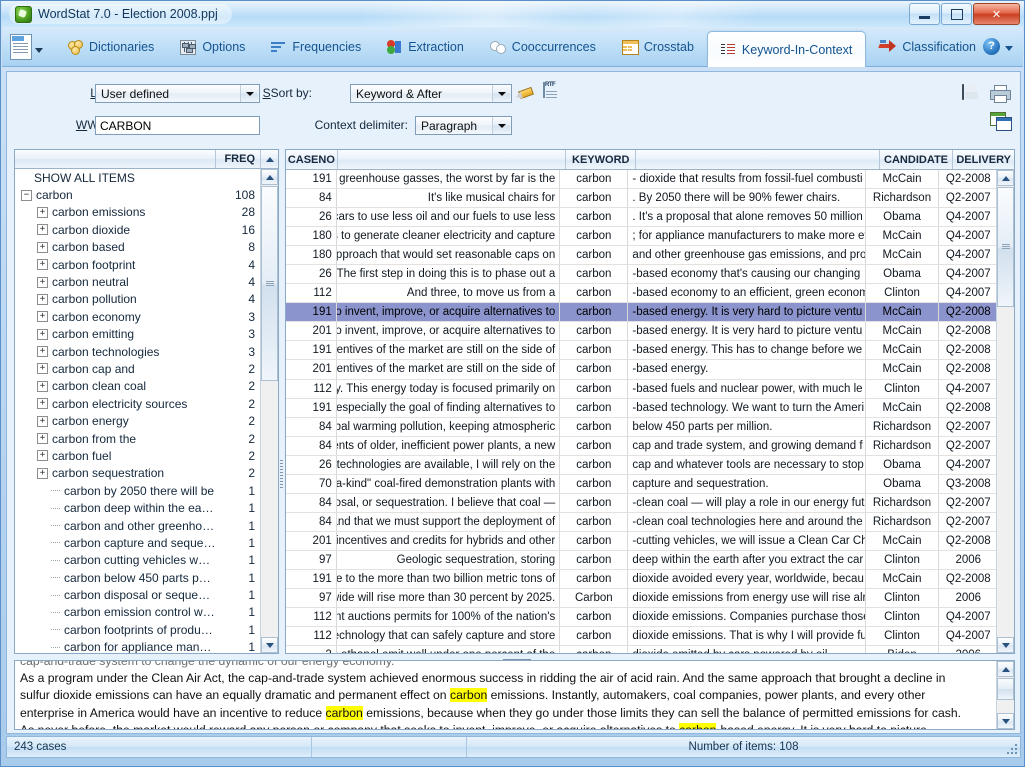 This screenshot has width=1025, height=767. I want to click on tree-item: carbon and other greenhouse ... 1, so click(138, 525).